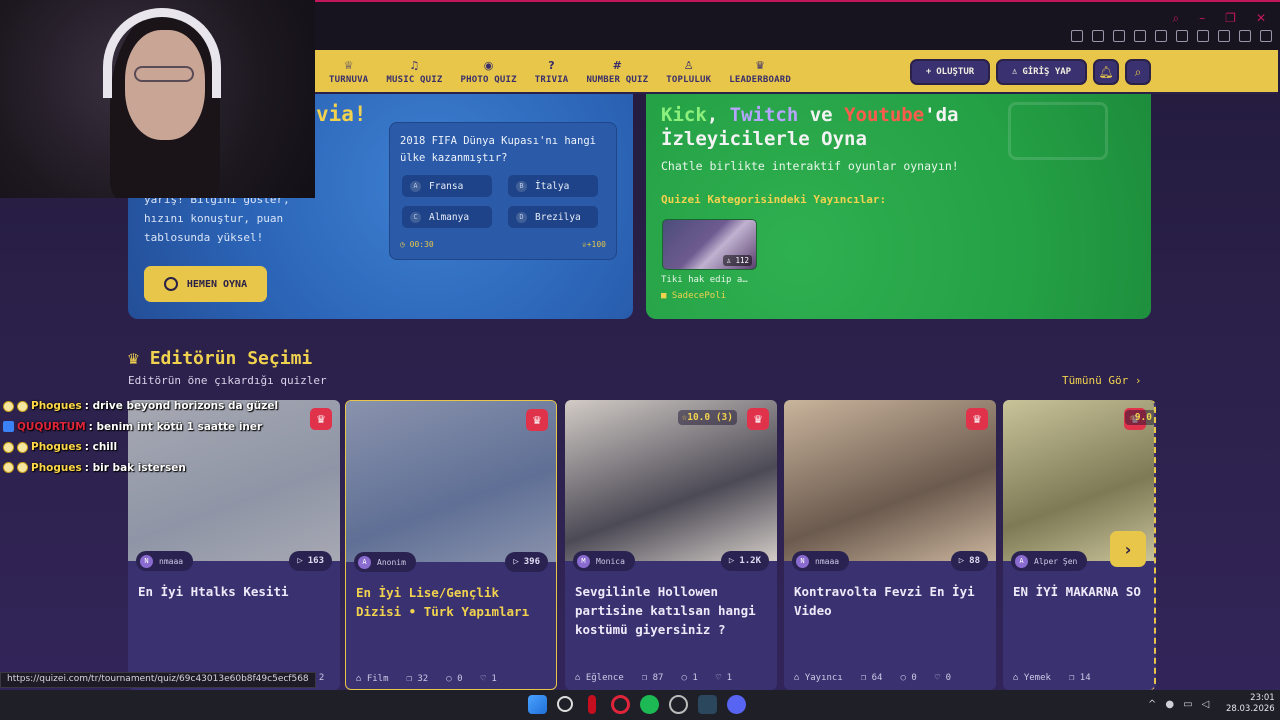 This screenshot has width=1280, height=720. What do you see at coordinates (417, 244) in the screenshot?
I see `question-timer: ◷ 00:30` at bounding box center [417, 244].